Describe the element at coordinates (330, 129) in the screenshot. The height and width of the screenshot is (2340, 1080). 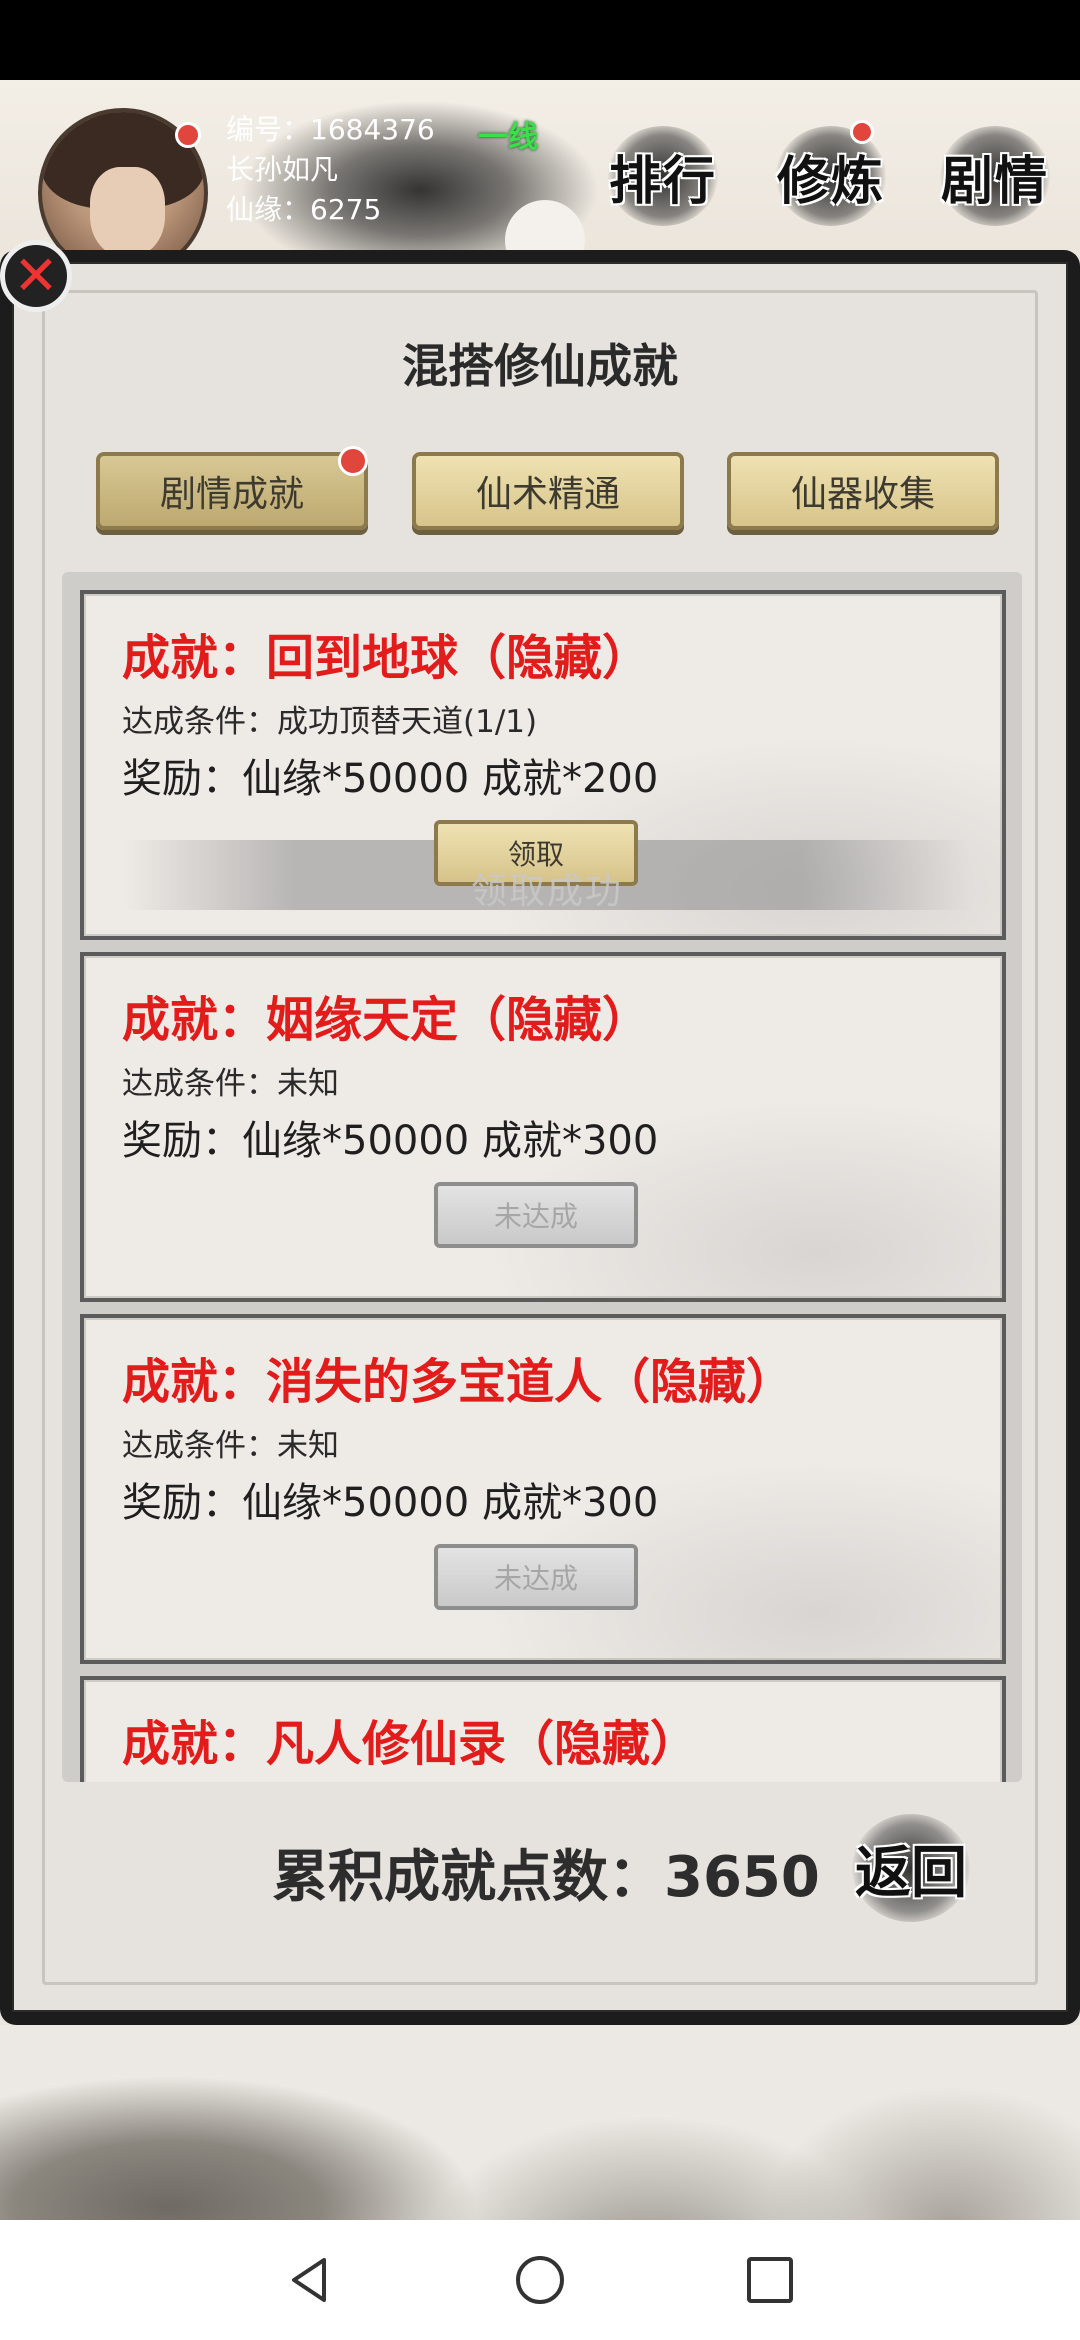
I see `player-id: 编号：1684376` at that location.